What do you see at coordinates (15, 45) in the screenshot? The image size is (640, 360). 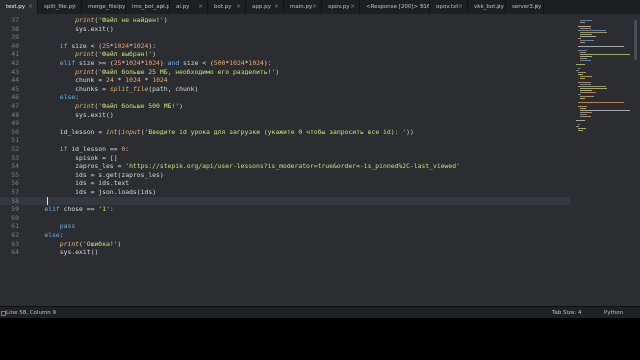 I see `line-number: 40` at bounding box center [15, 45].